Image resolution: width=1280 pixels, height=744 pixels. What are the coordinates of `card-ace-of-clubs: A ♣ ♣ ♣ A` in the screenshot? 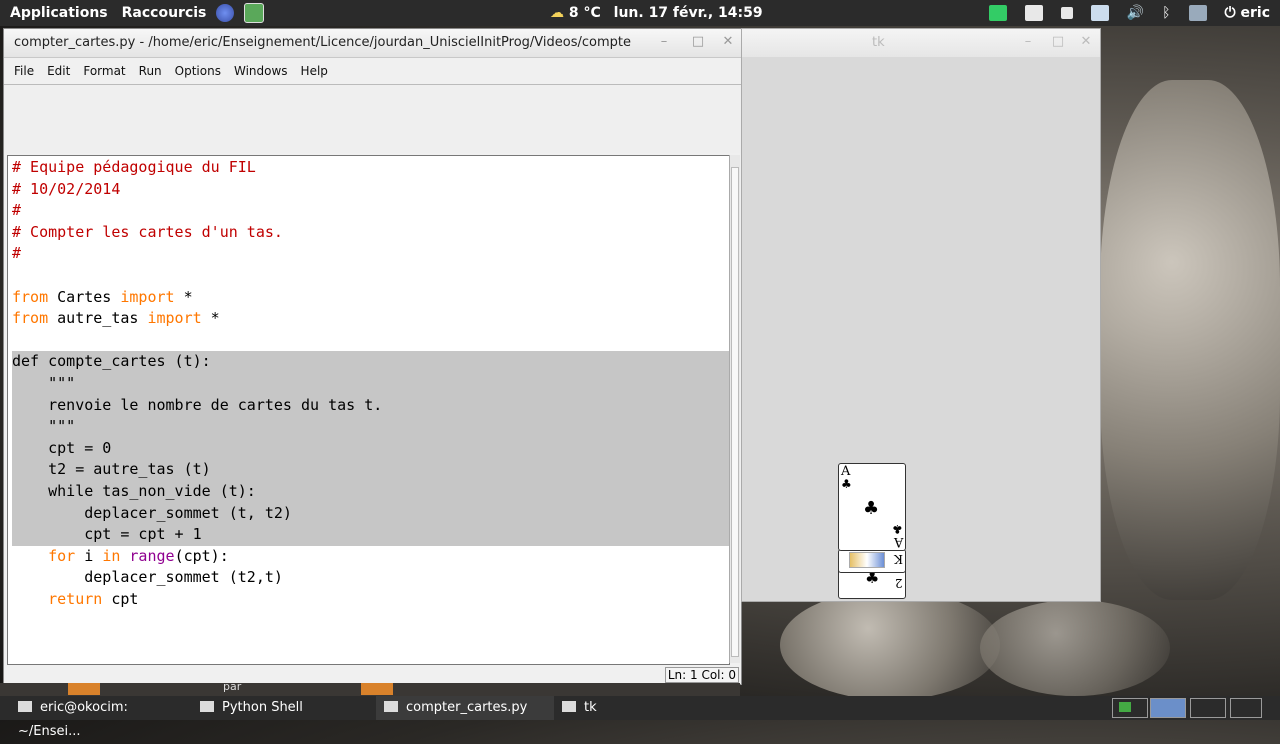 It's located at (872, 507).